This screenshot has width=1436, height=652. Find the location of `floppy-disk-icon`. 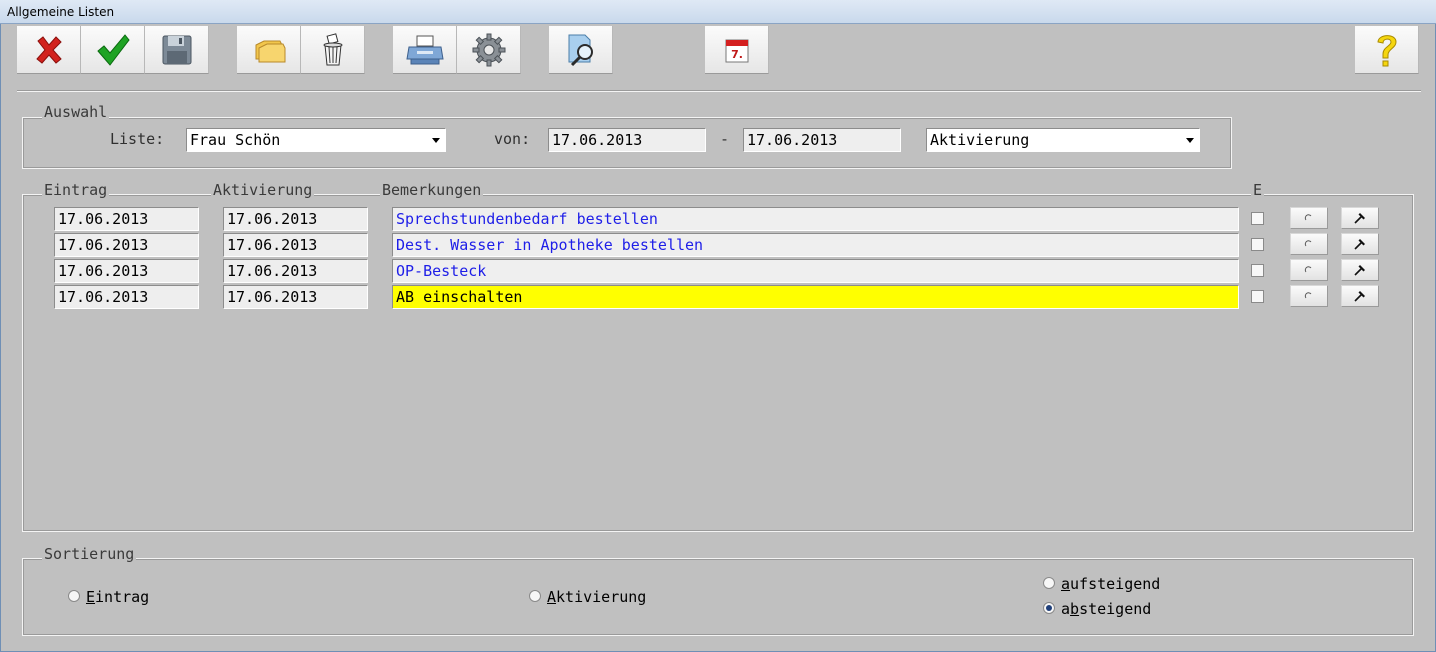

floppy-disk-icon is located at coordinates (176, 49).